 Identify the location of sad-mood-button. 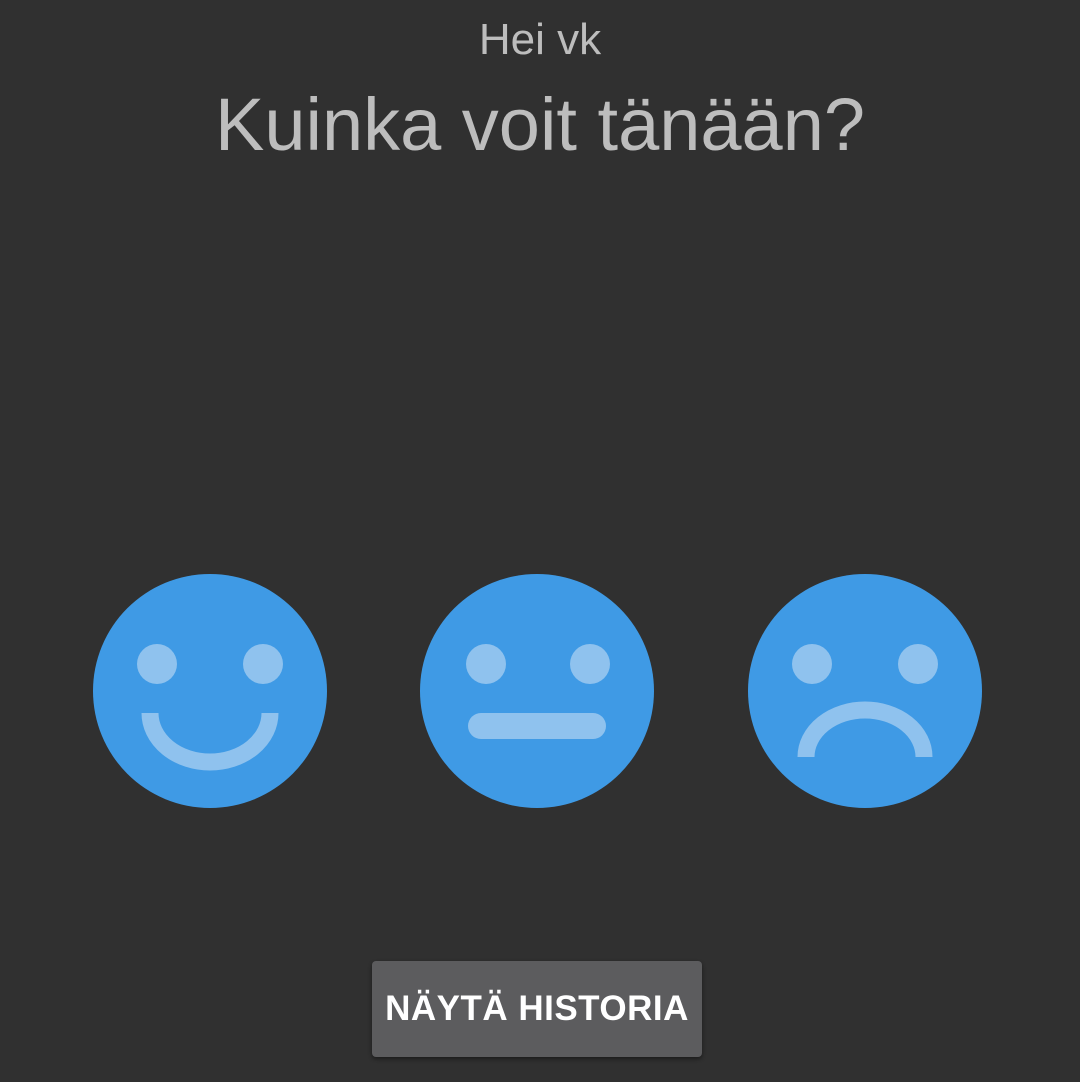
(865, 691).